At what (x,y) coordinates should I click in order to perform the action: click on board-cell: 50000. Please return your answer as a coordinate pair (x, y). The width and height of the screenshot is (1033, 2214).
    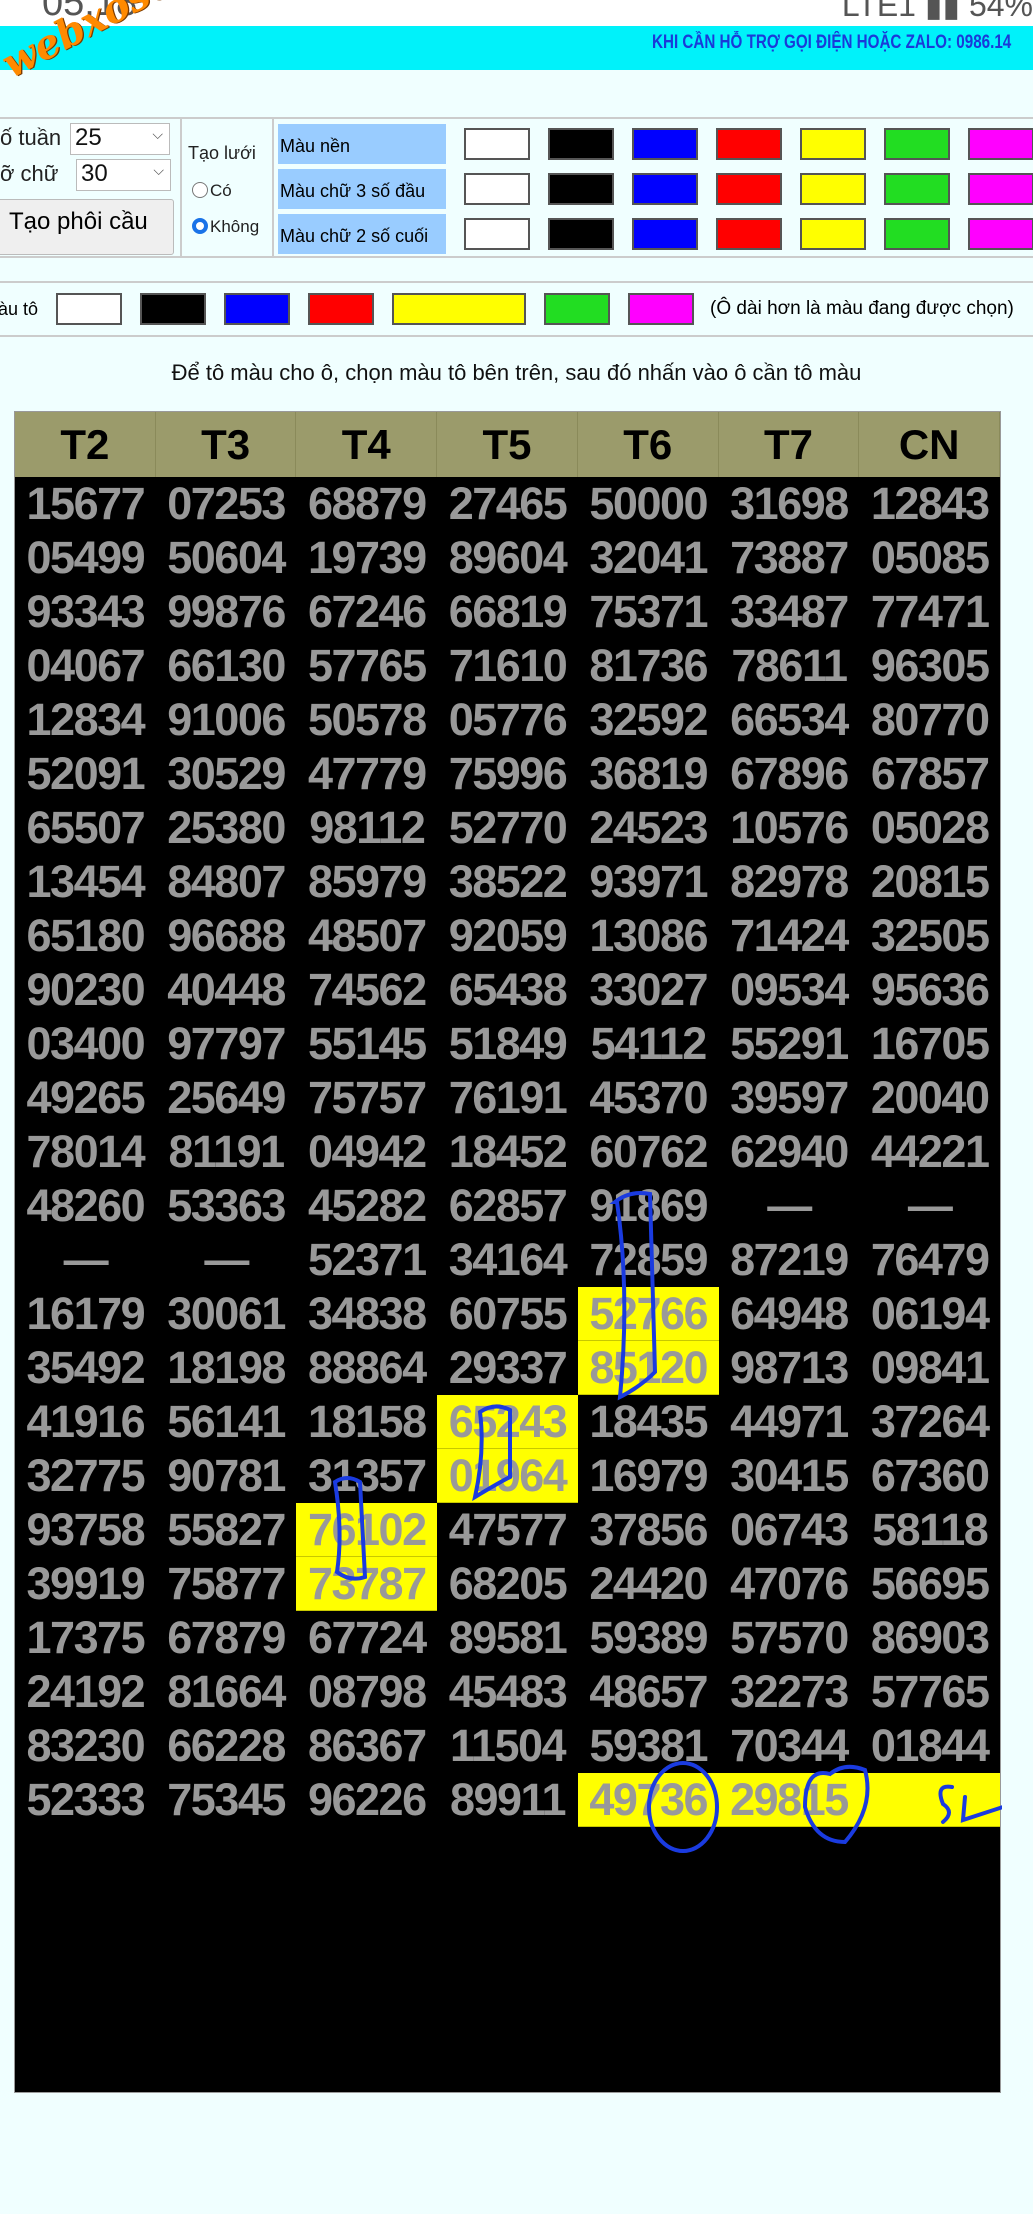
    Looking at the image, I should click on (648, 504).